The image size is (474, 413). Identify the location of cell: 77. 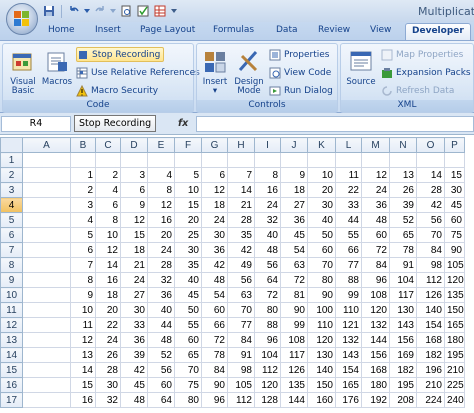
(241, 325).